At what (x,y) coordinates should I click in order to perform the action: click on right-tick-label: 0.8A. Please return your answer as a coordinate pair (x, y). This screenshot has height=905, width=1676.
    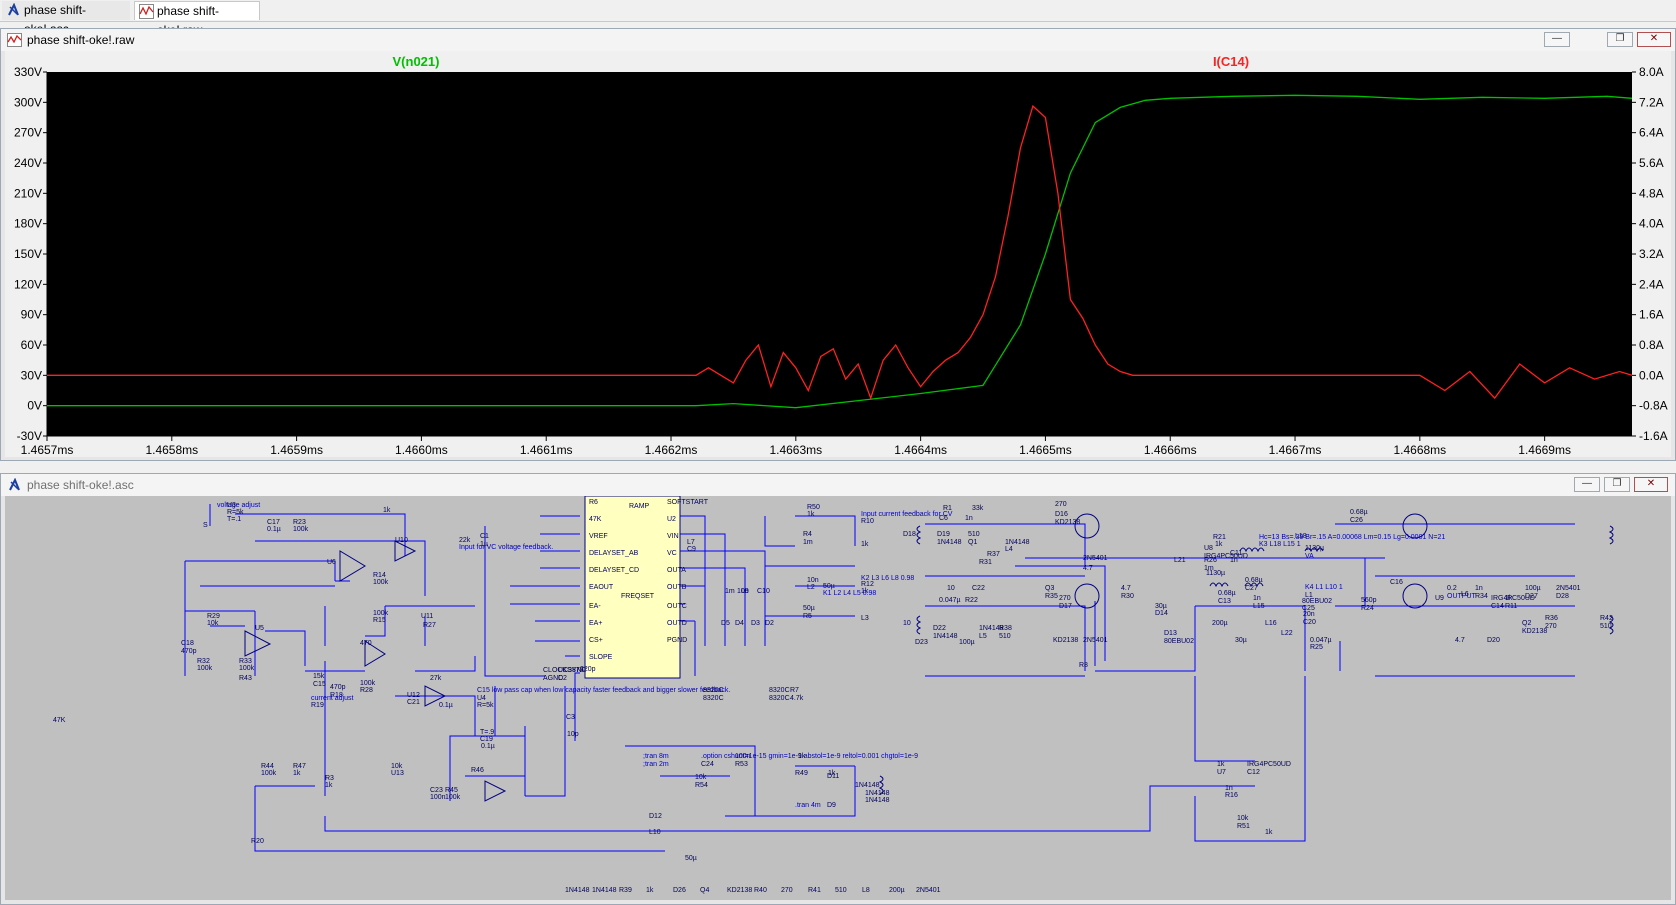
    Looking at the image, I should click on (1651, 345).